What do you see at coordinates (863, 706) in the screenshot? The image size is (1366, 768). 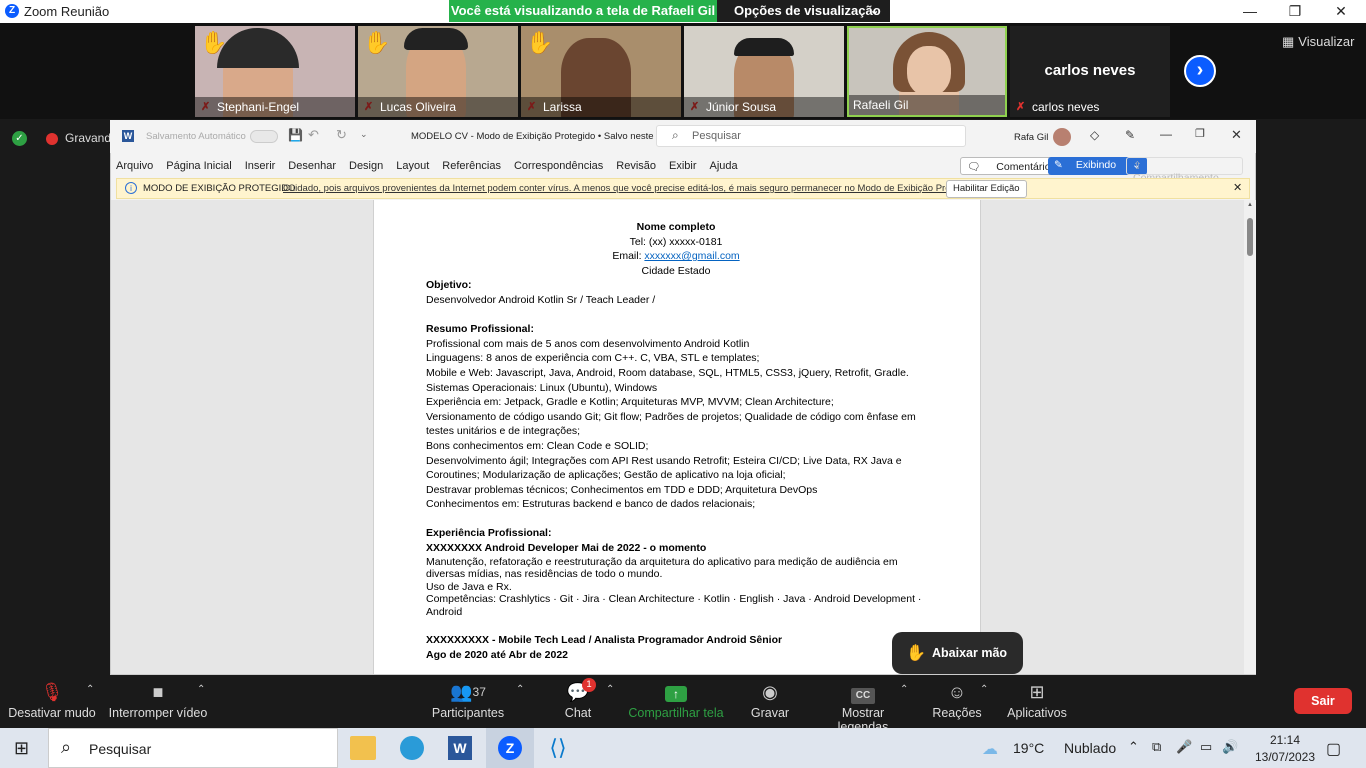 I see `captions-button: CC Mostrar legendas` at bounding box center [863, 706].